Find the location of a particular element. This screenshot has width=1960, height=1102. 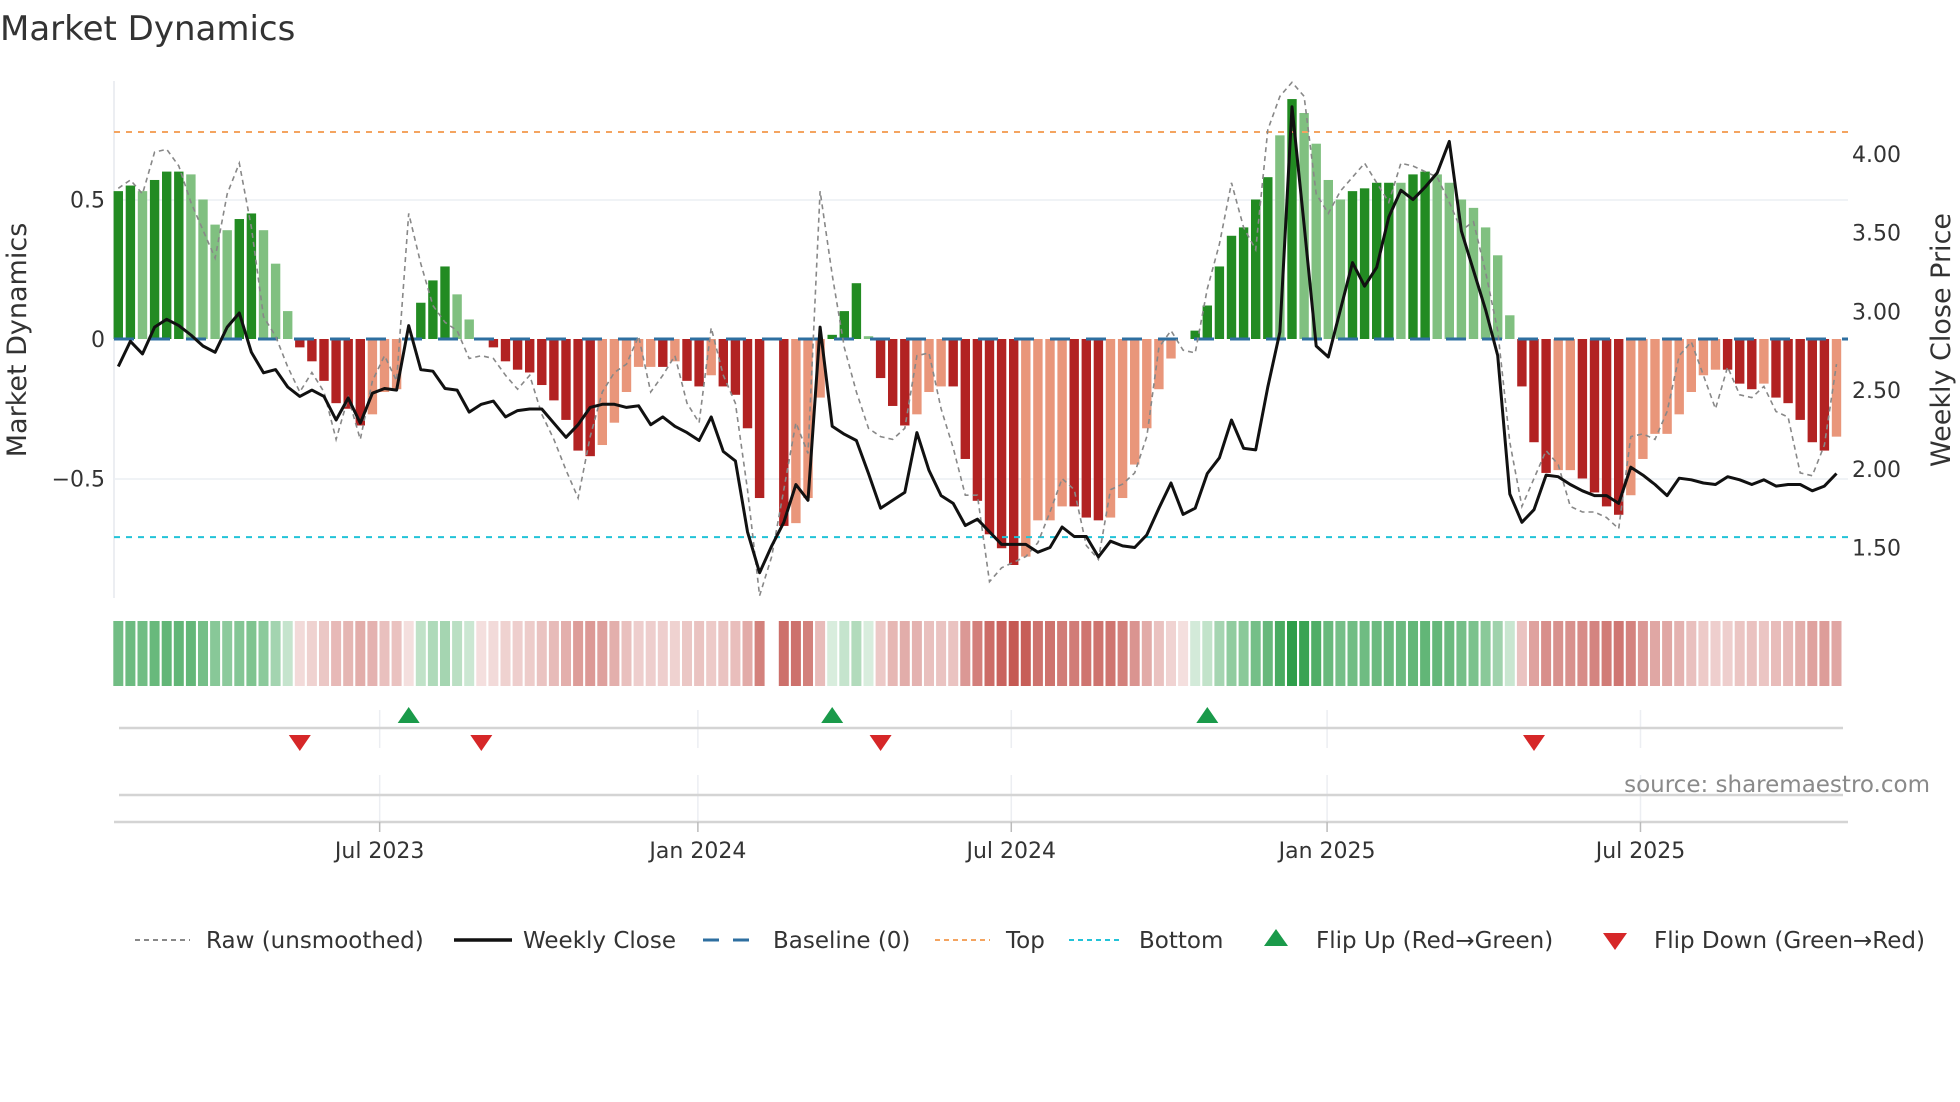

x-tick-label: Jul 2025 is located at coordinates (1640, 851).